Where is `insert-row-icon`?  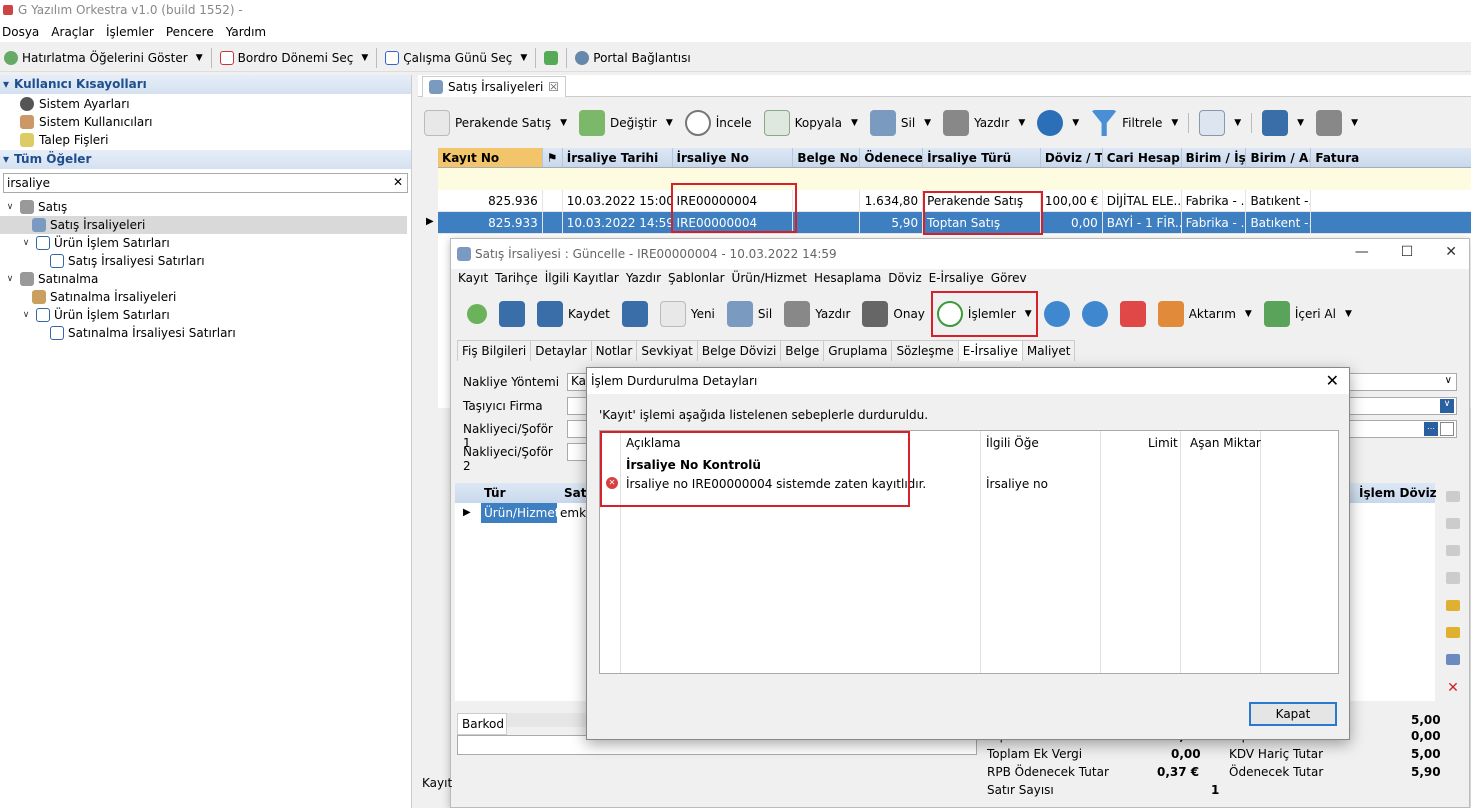
insert-row-icon is located at coordinates (1453, 605).